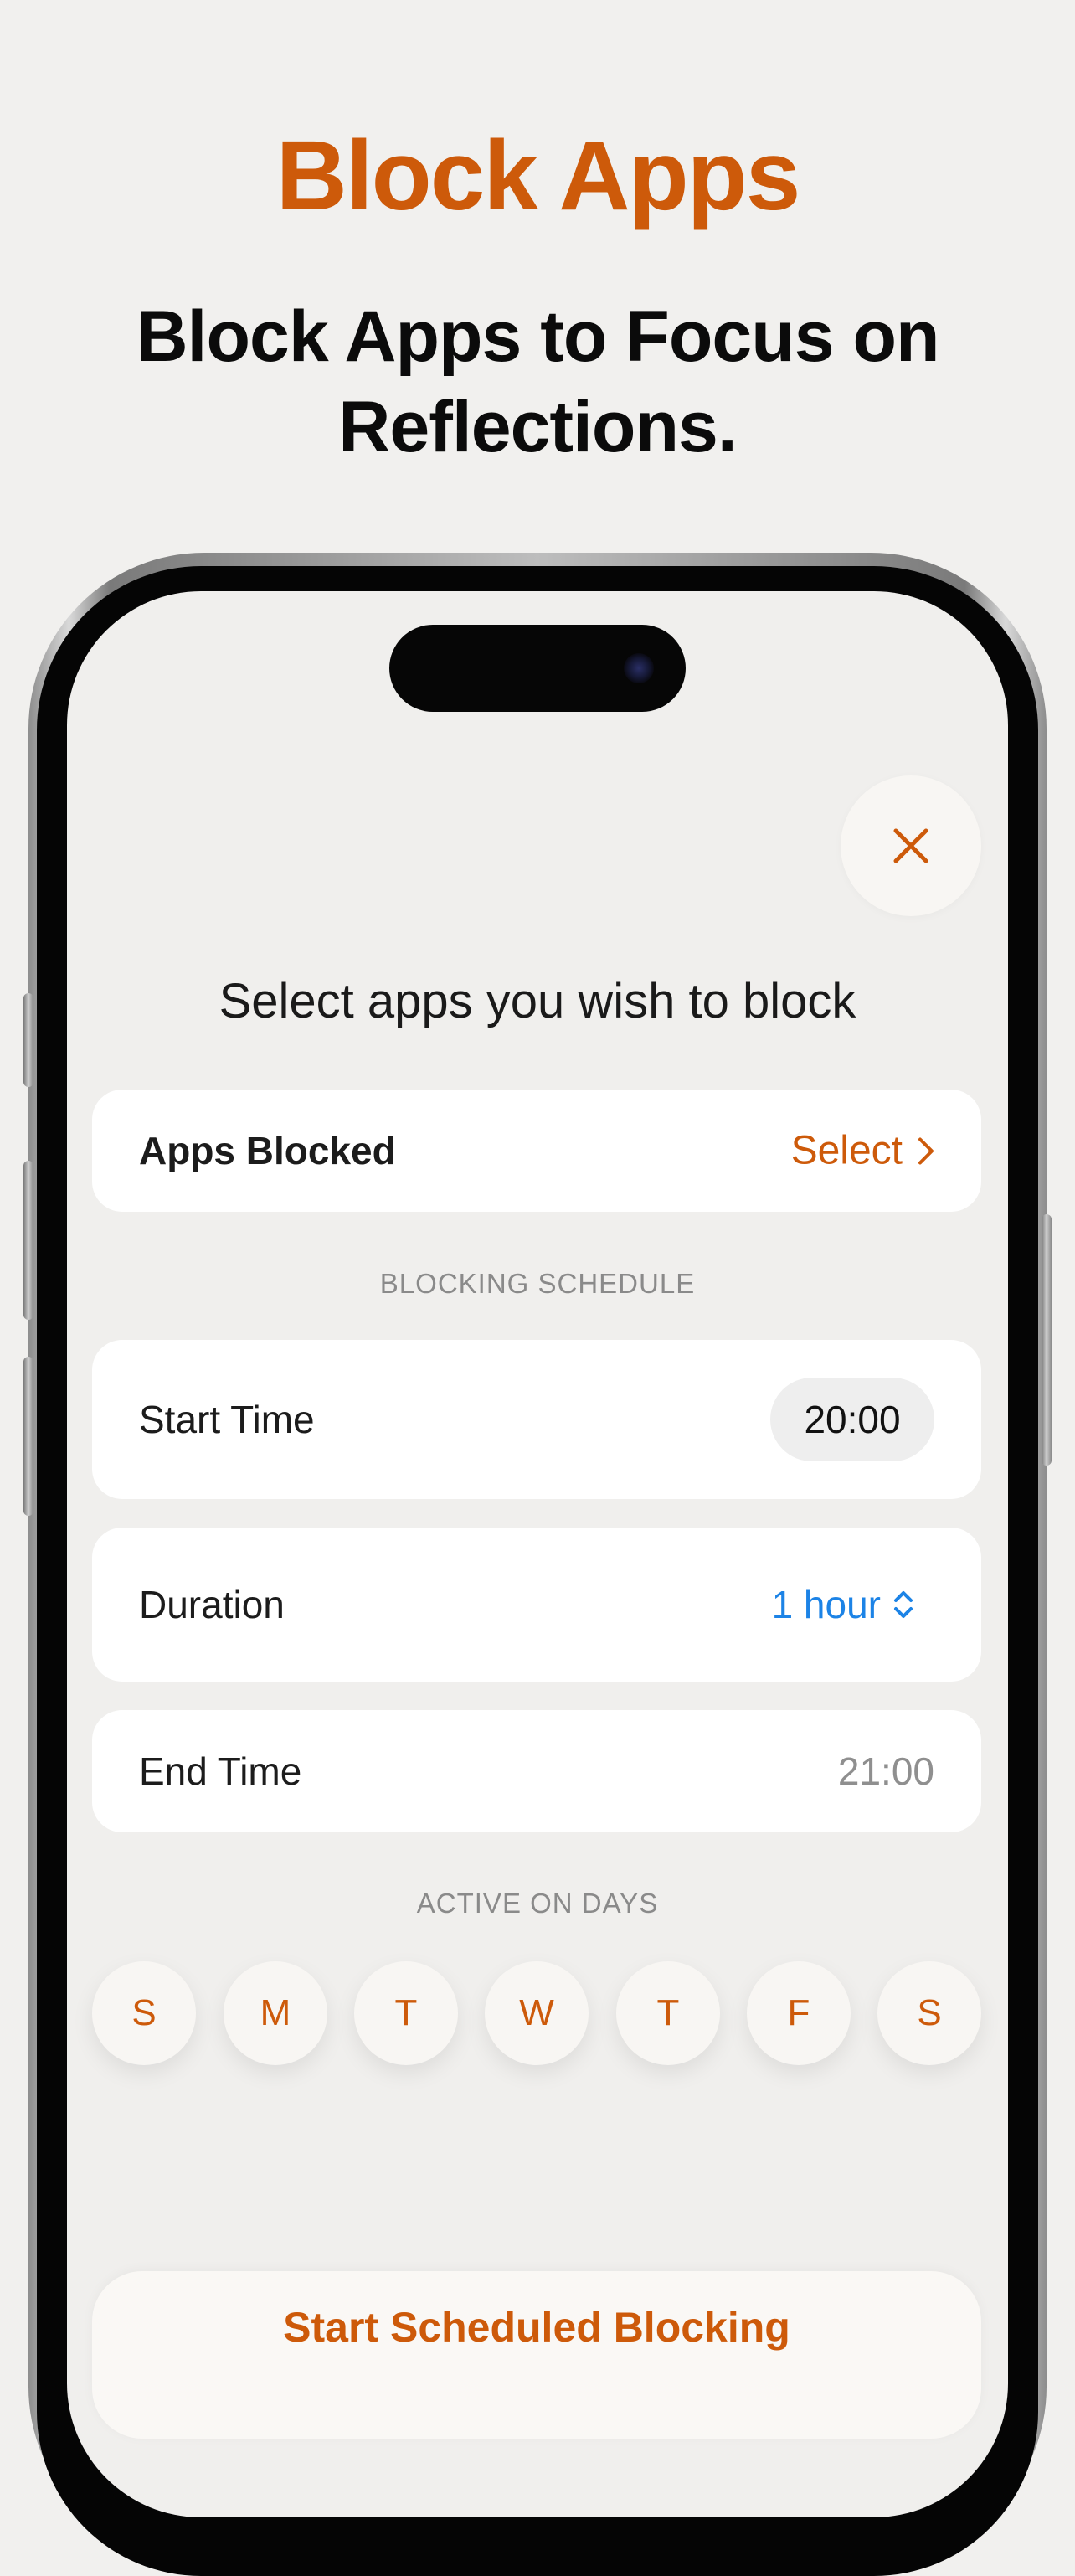 Image resolution: width=1075 pixels, height=2576 pixels. I want to click on select-apps-button: Select, so click(863, 1151).